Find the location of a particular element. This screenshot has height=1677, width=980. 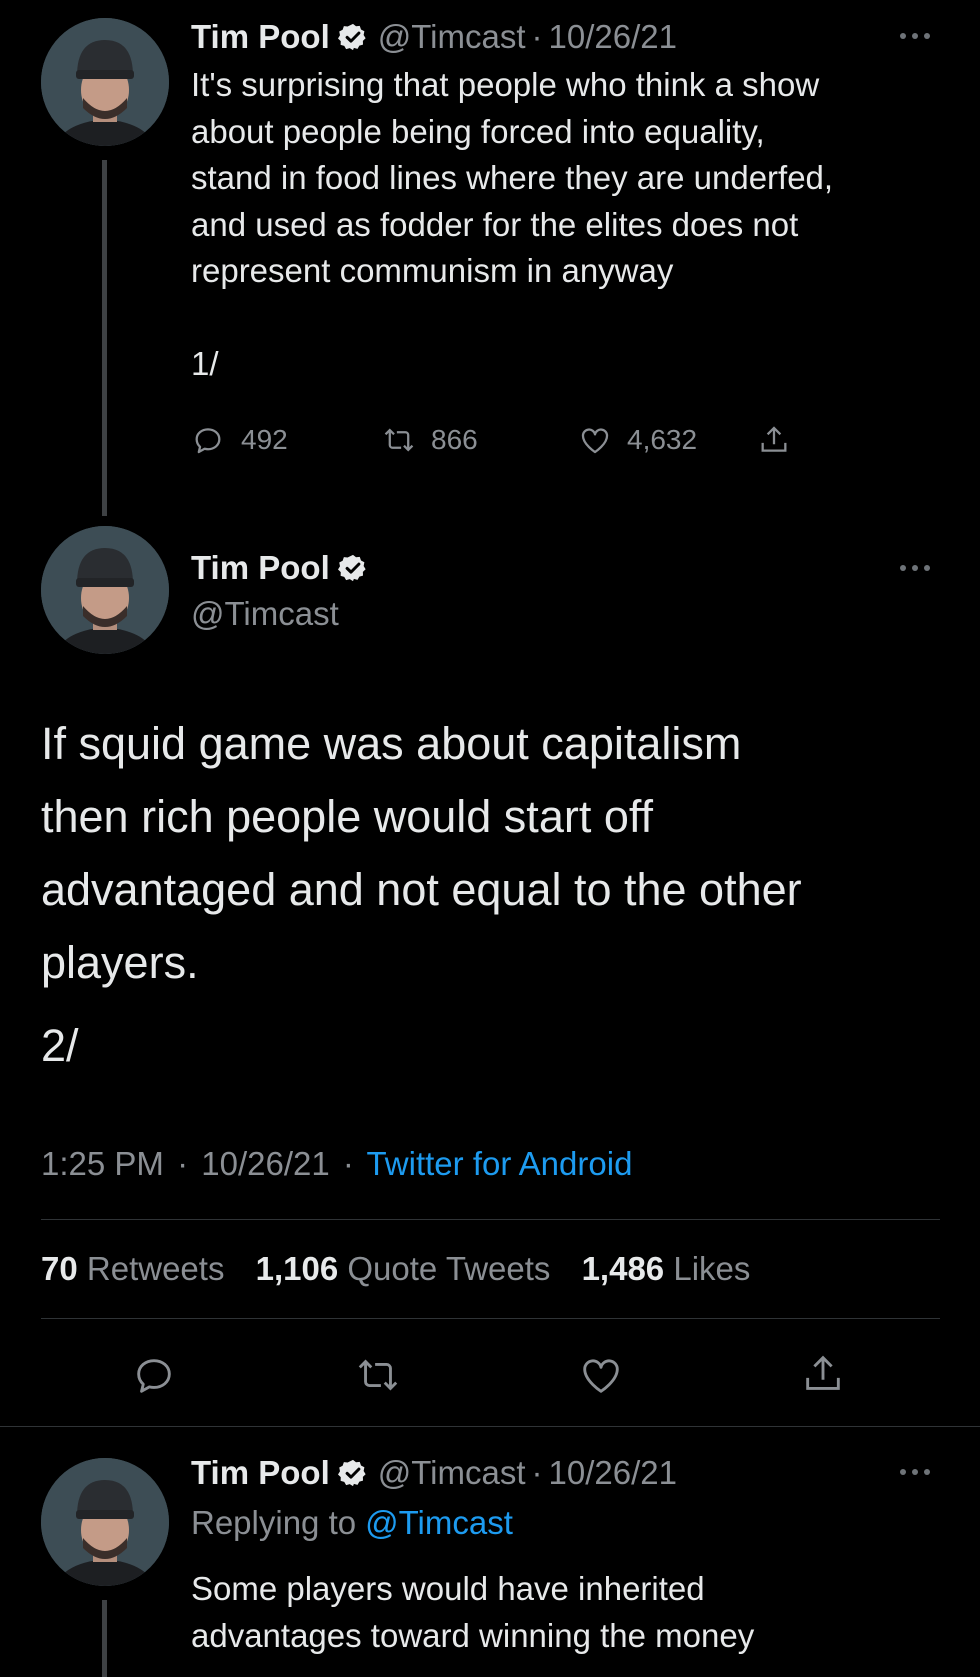

tweet-header: Tim Pool is located at coordinates (284, 568).